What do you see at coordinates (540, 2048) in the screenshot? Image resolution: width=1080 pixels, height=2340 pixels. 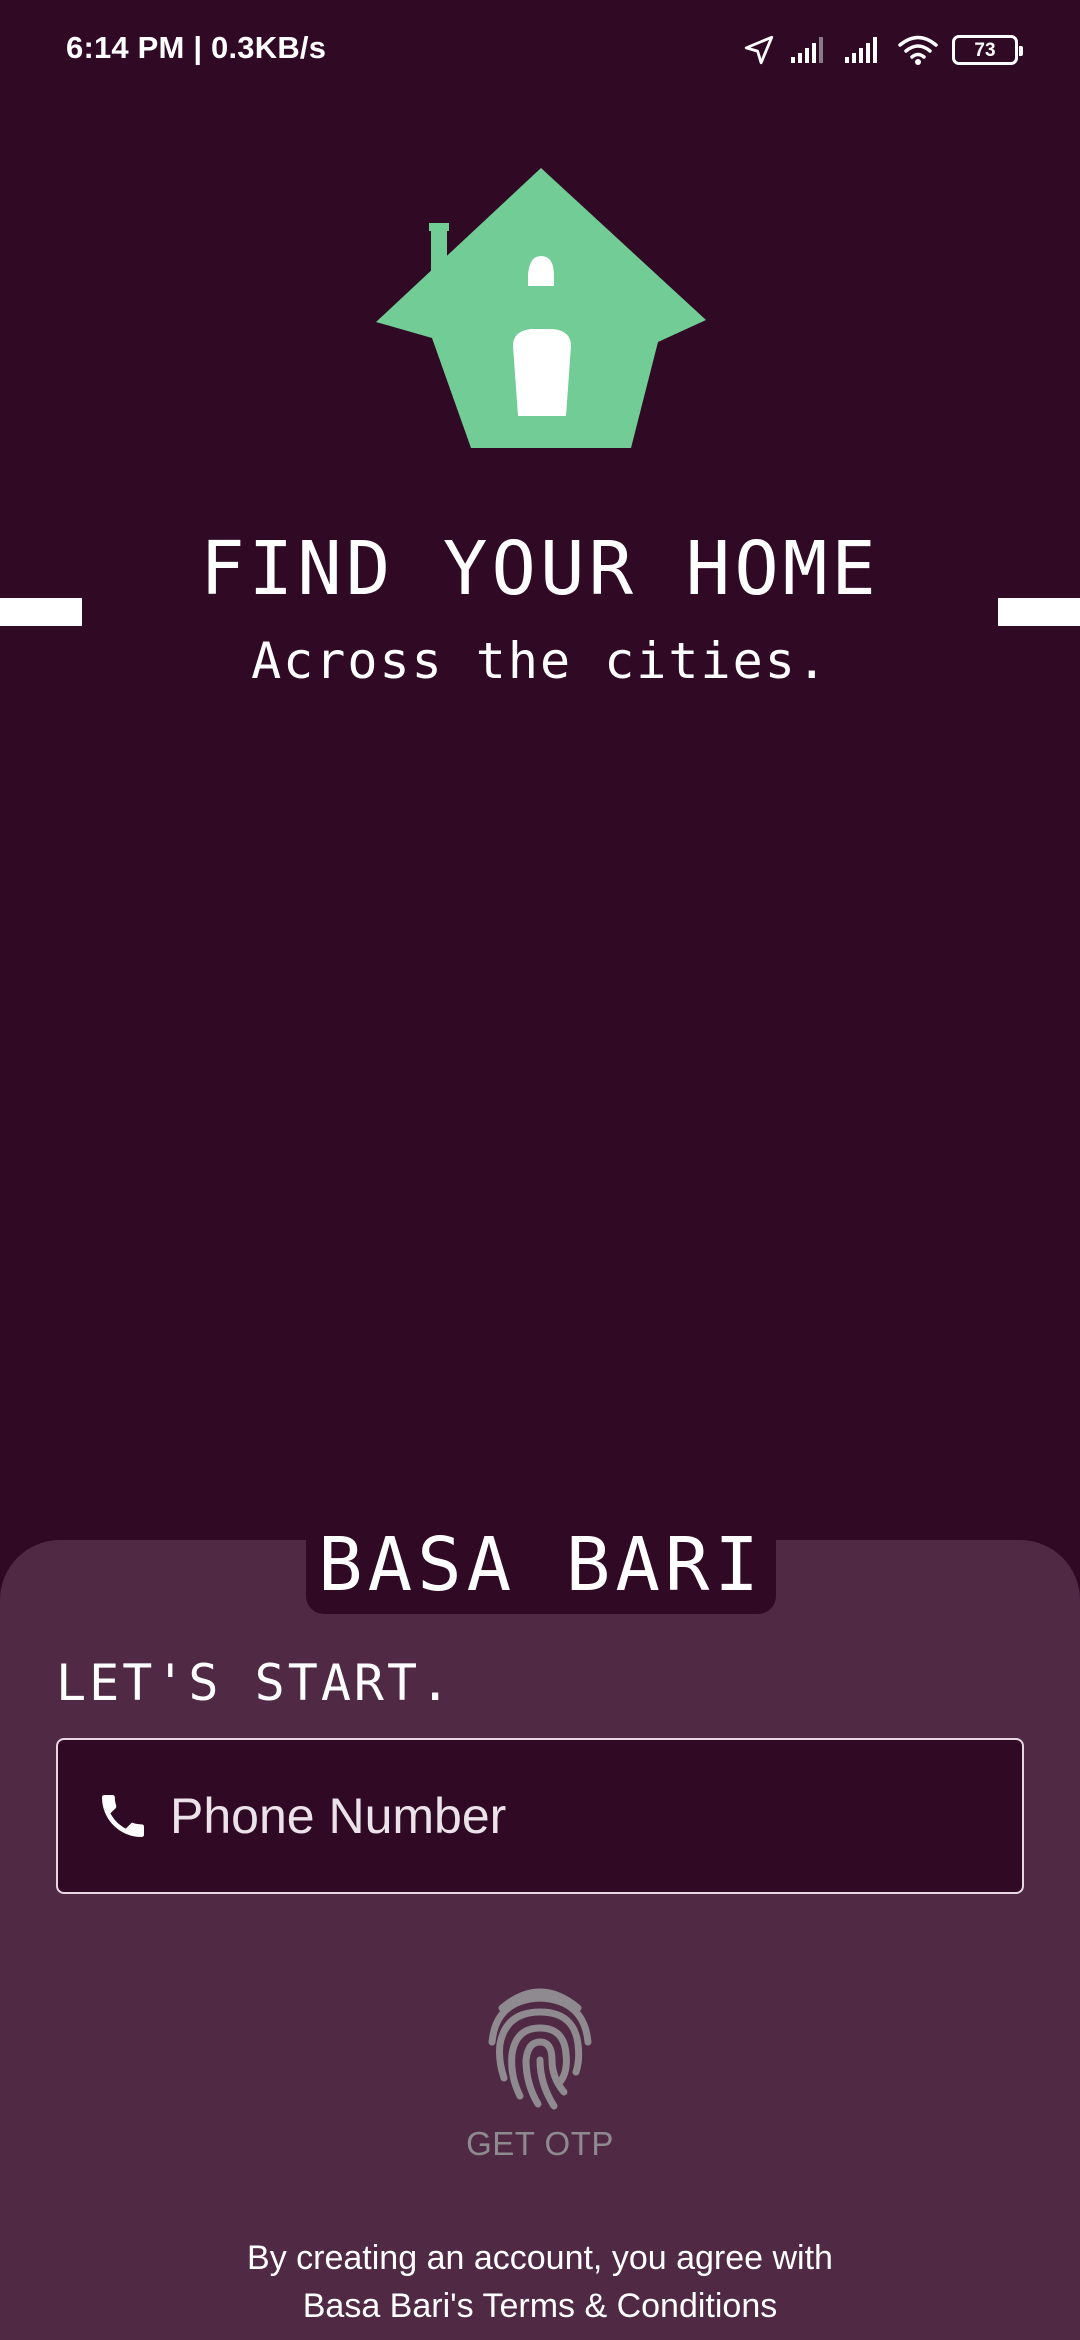 I see `fingerprint-icon` at bounding box center [540, 2048].